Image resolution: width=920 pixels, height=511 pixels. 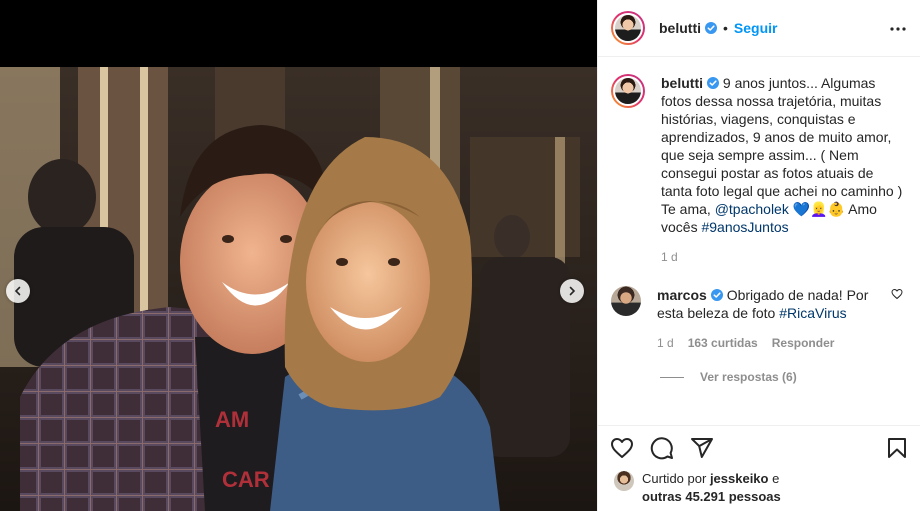 What do you see at coordinates (662, 448) in the screenshot?
I see `comment-icon` at bounding box center [662, 448].